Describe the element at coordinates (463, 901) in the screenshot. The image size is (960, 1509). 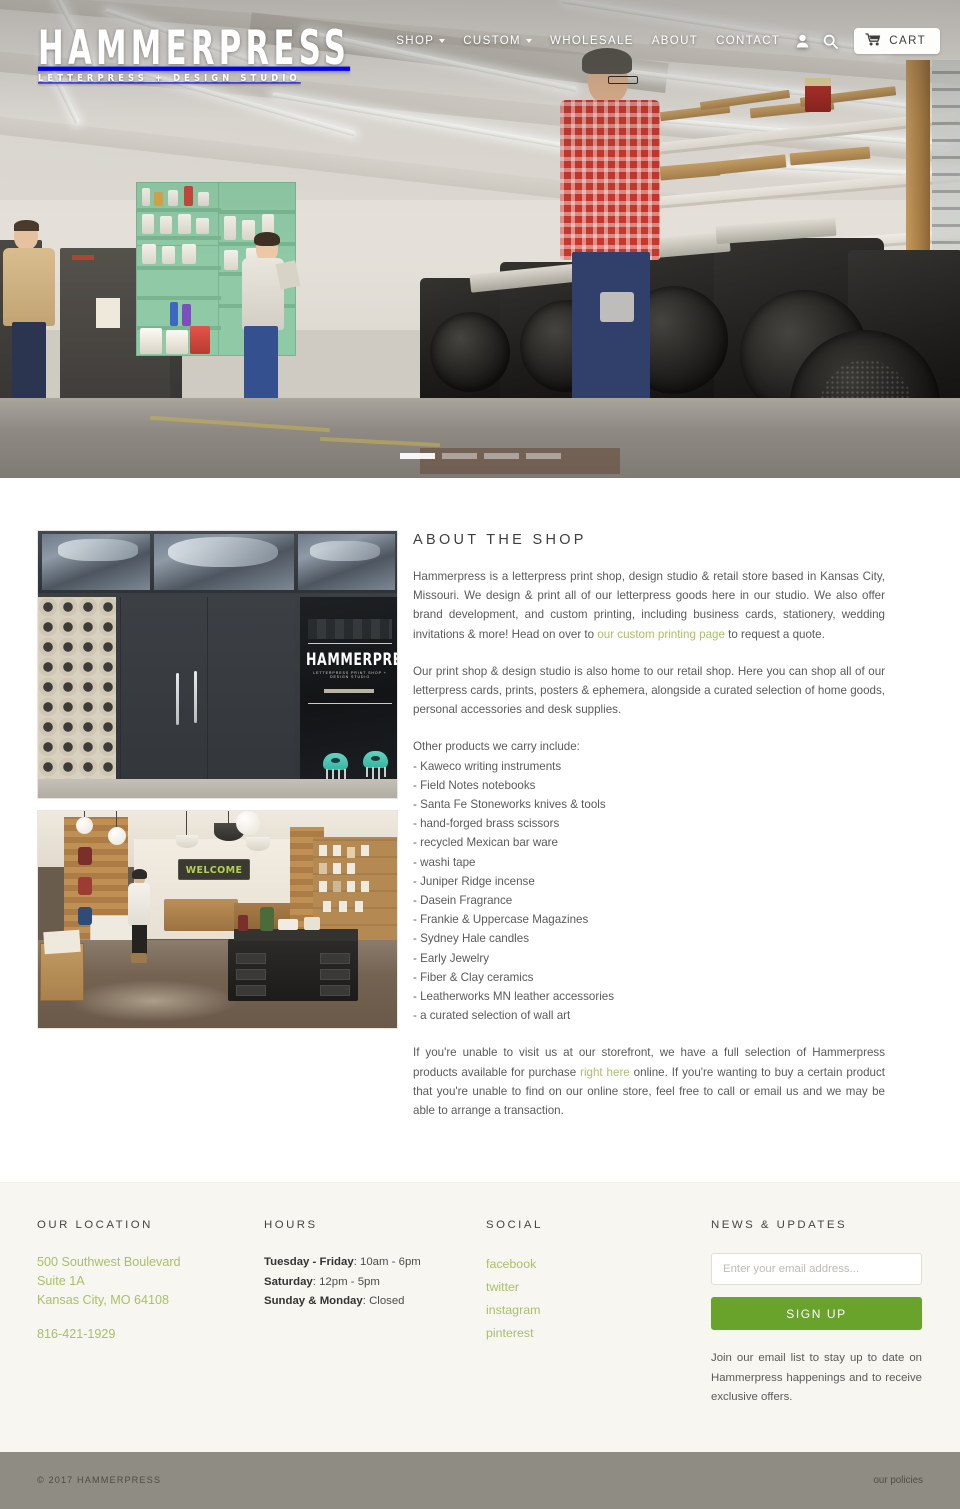
I see `list-item: - Dasein Fragrance` at that location.